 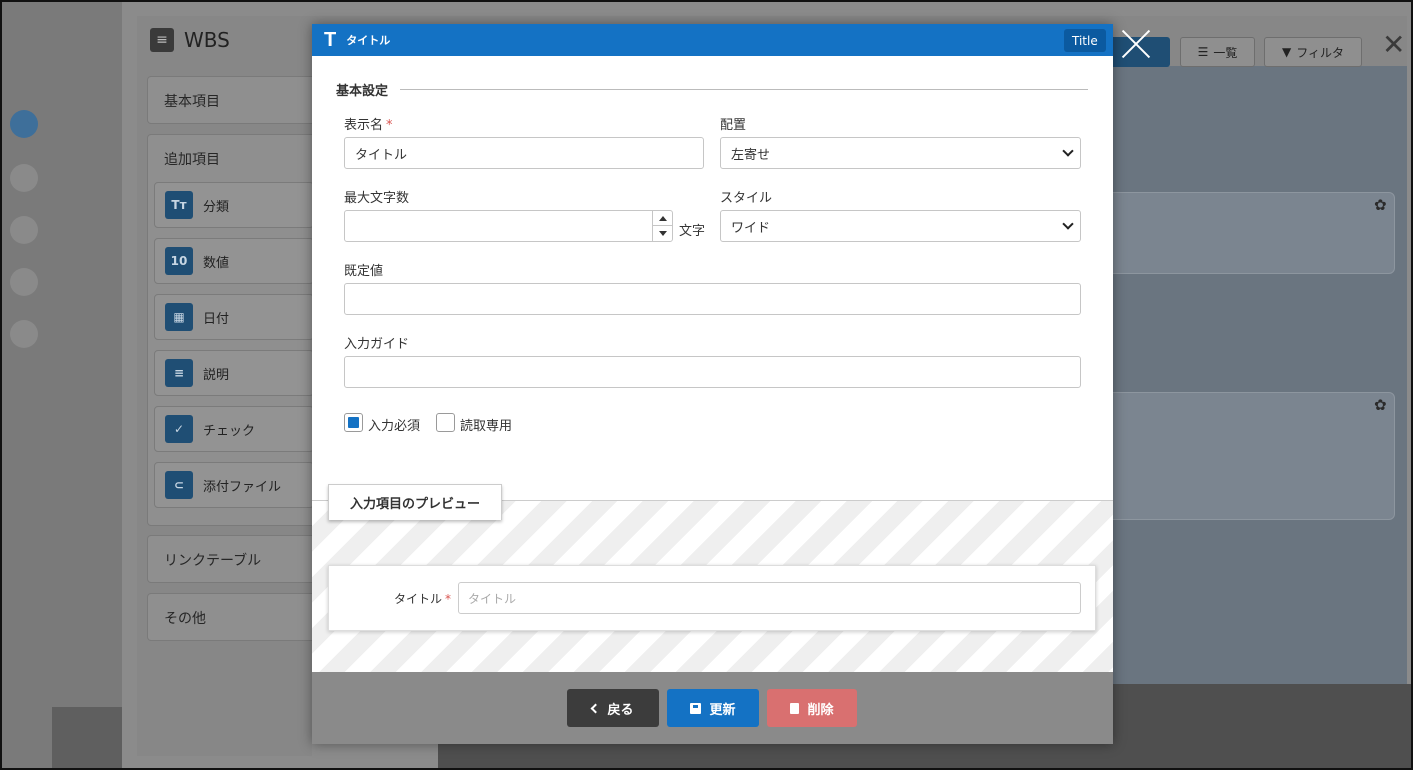 I want to click on list-icon: ☰, so click(x=1203, y=52).